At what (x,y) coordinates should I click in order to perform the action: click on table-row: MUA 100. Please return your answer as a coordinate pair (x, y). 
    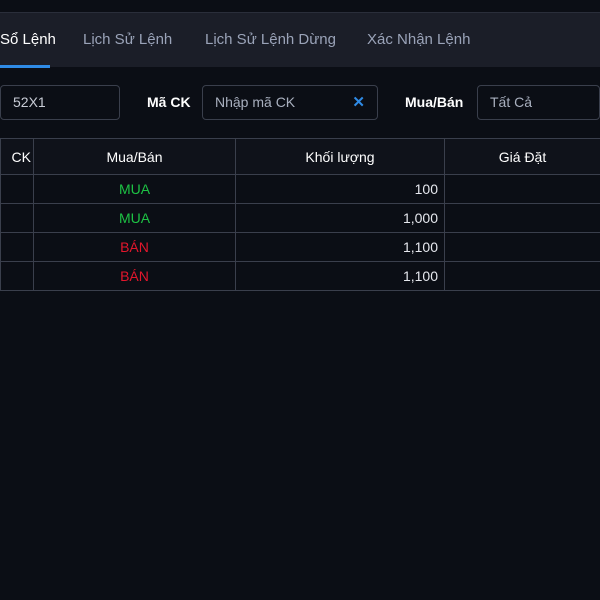
    Looking at the image, I should click on (300, 189).